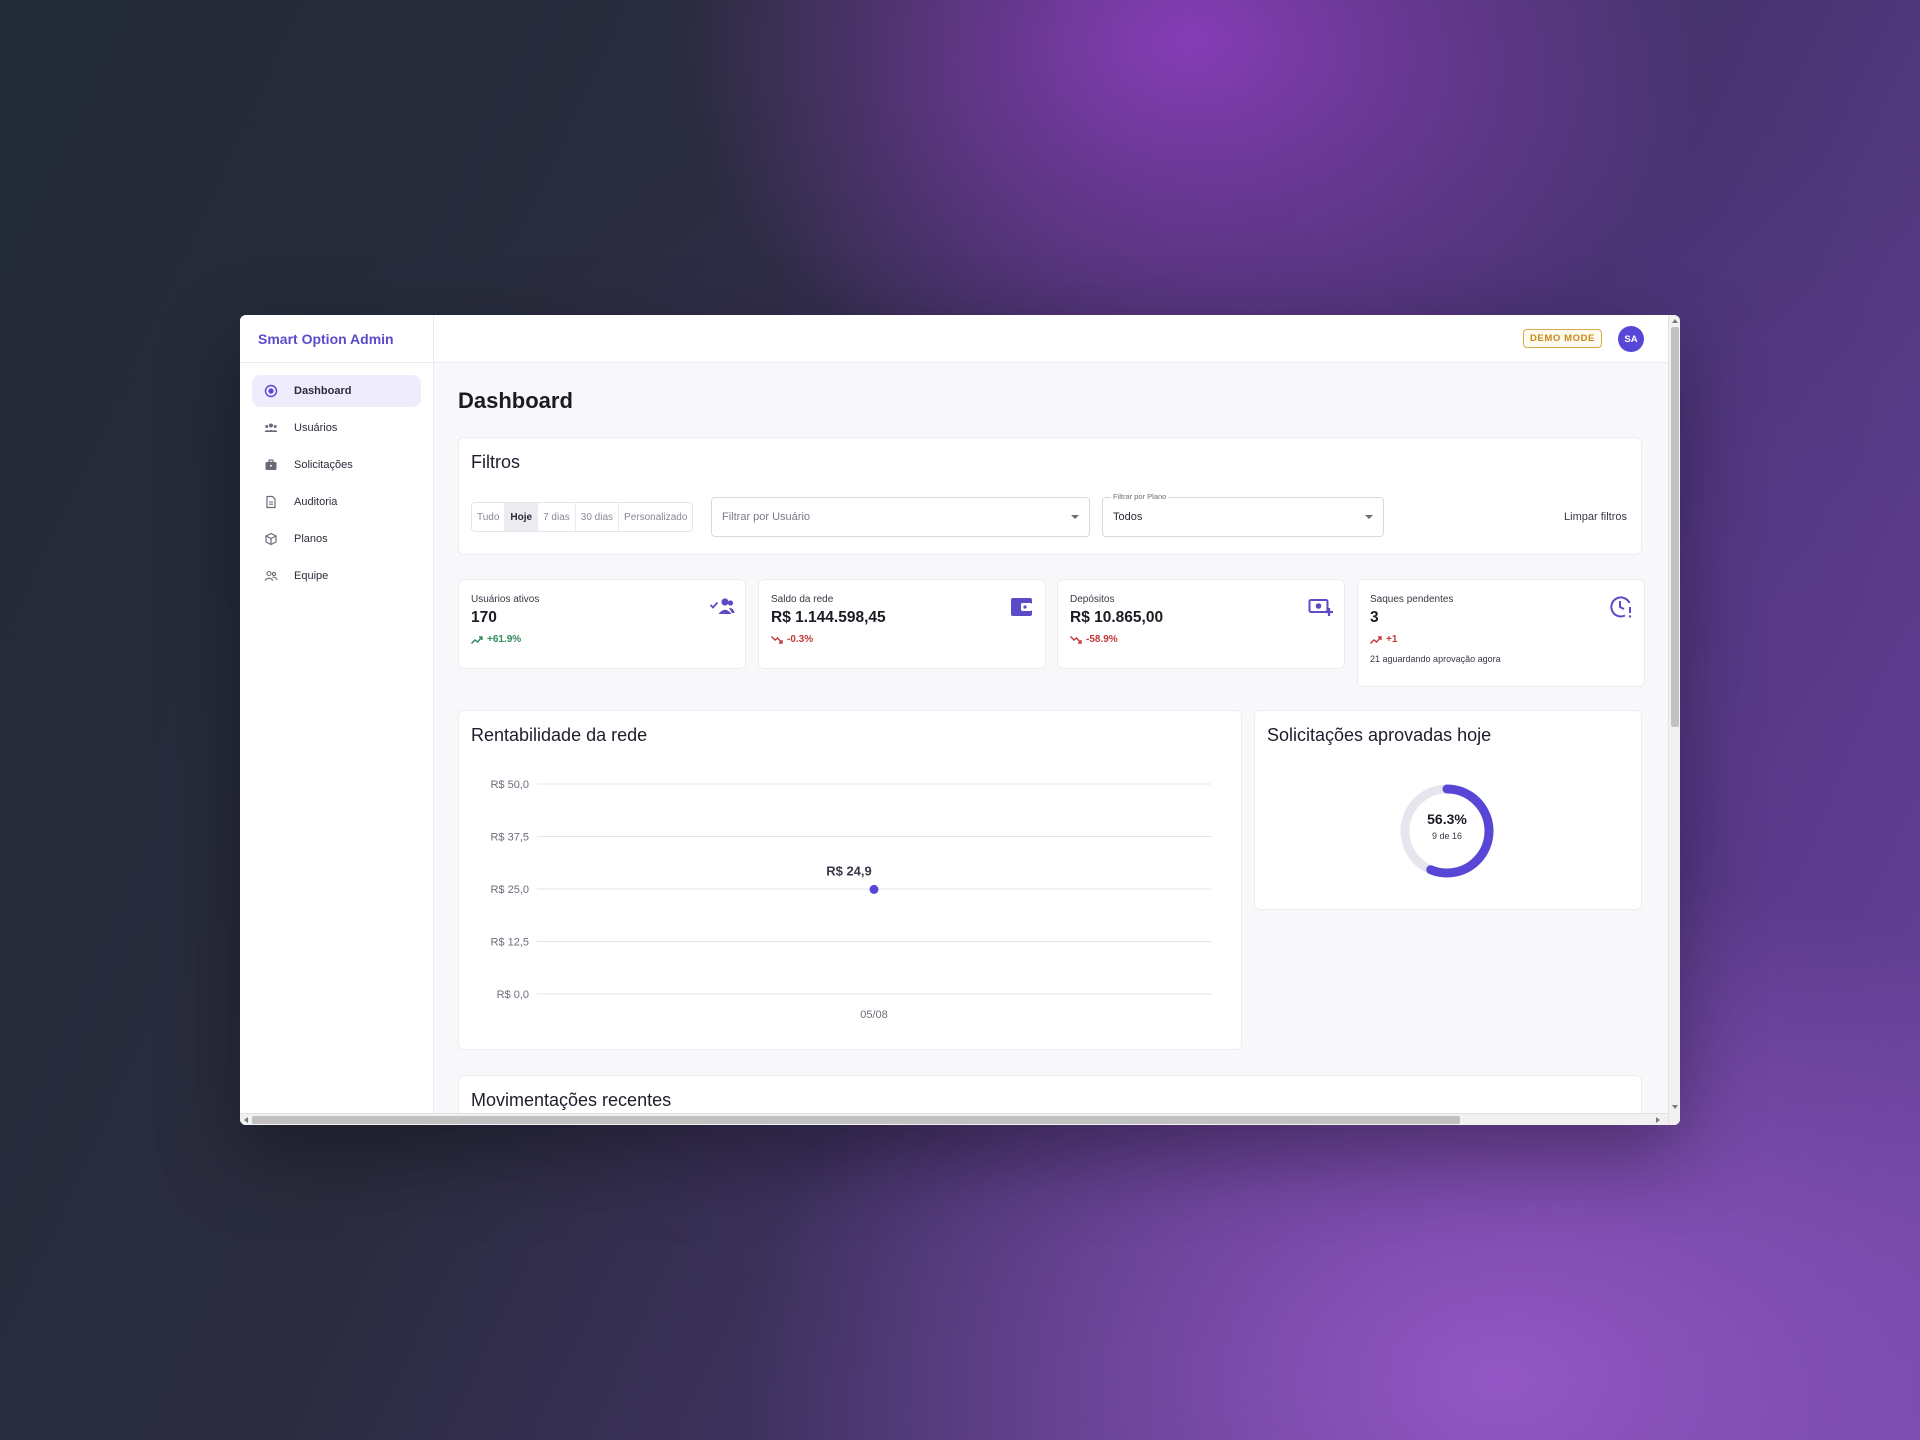 The height and width of the screenshot is (1440, 1920). I want to click on avatar: SA, so click(1631, 339).